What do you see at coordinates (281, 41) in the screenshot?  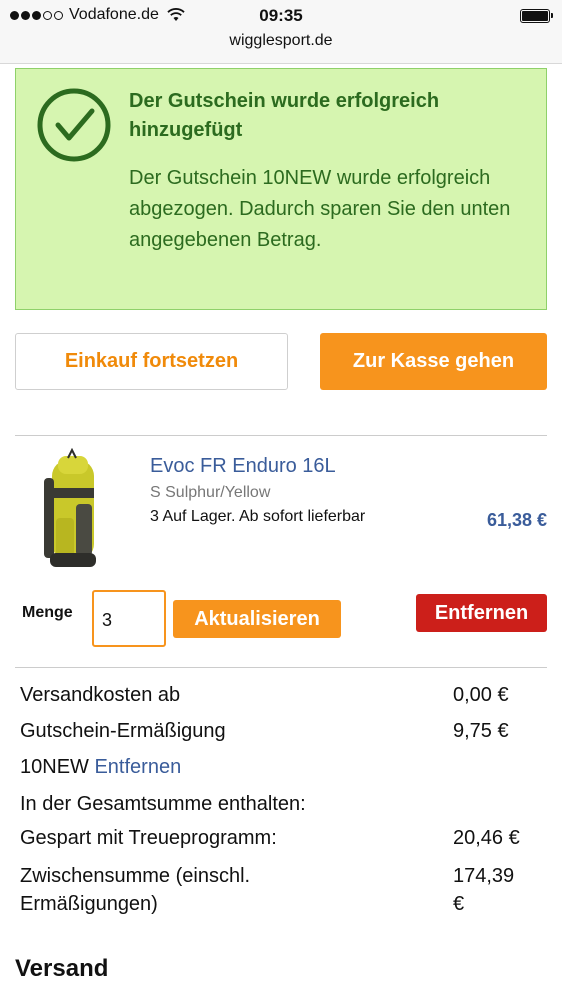 I see `url-bar: wigglesport.de` at bounding box center [281, 41].